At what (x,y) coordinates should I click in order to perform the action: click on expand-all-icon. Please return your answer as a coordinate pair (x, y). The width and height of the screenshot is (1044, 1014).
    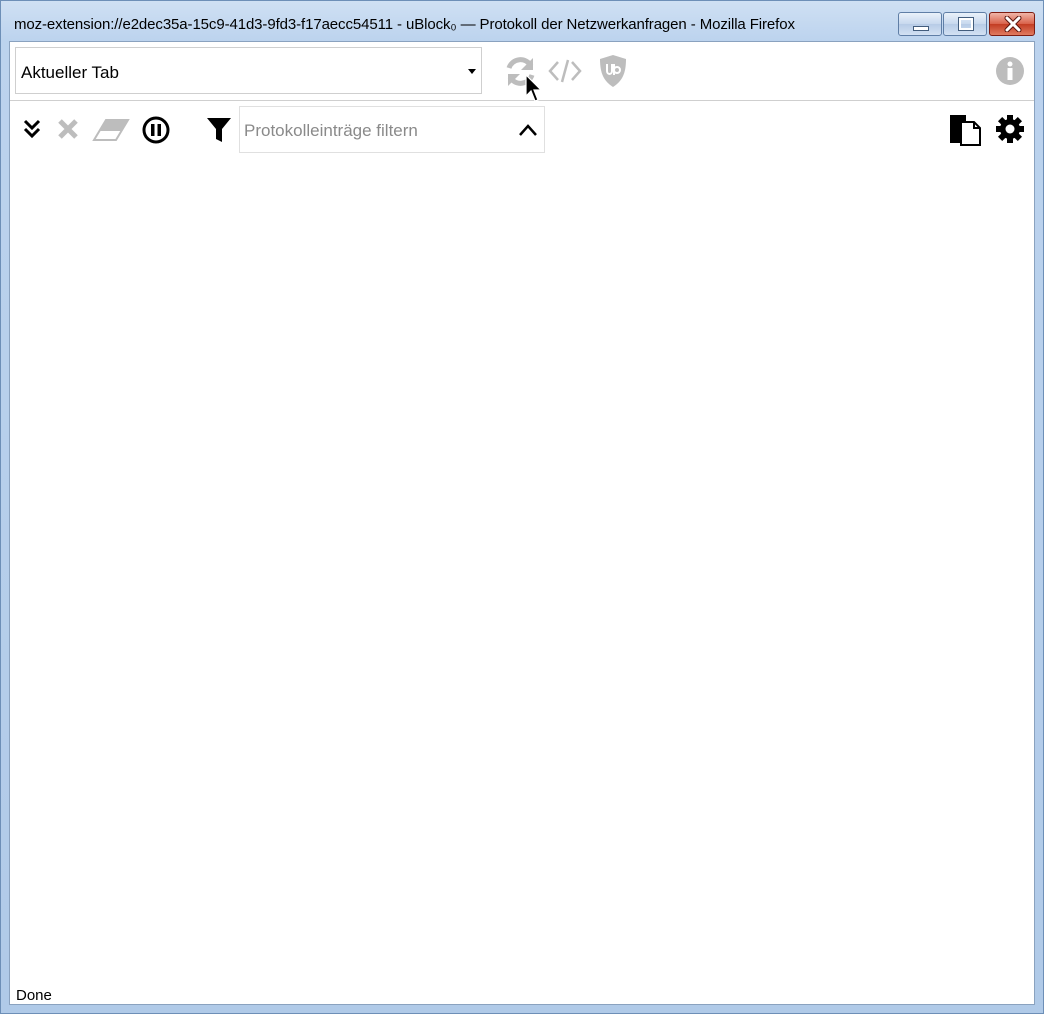
    Looking at the image, I should click on (32, 129).